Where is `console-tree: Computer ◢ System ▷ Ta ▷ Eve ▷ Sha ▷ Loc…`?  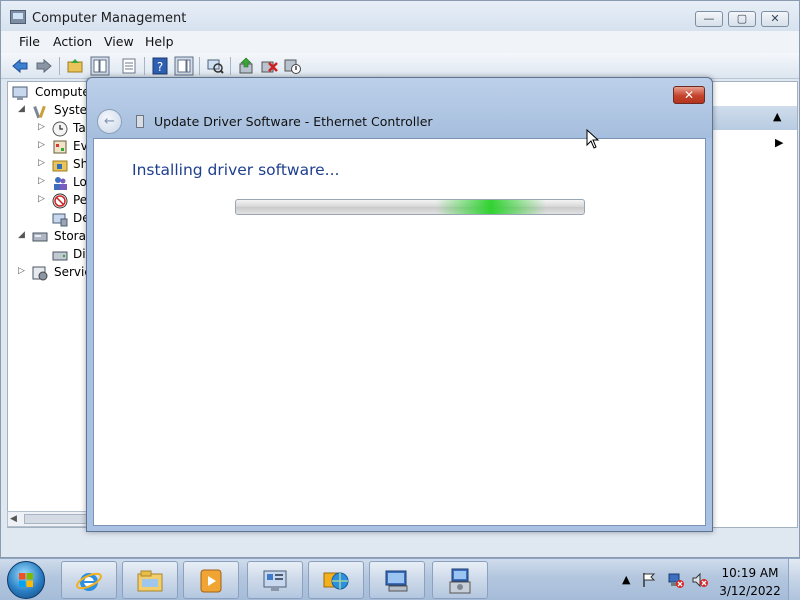
console-tree: Computer ◢ System ▷ Ta ▷ Eve ▷ Sha ▷ Loc… is located at coordinates (49, 304).